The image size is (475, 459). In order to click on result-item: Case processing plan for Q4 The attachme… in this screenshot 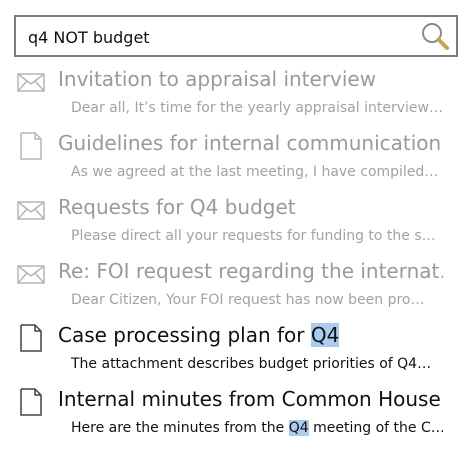, I will do `click(237, 350)`.